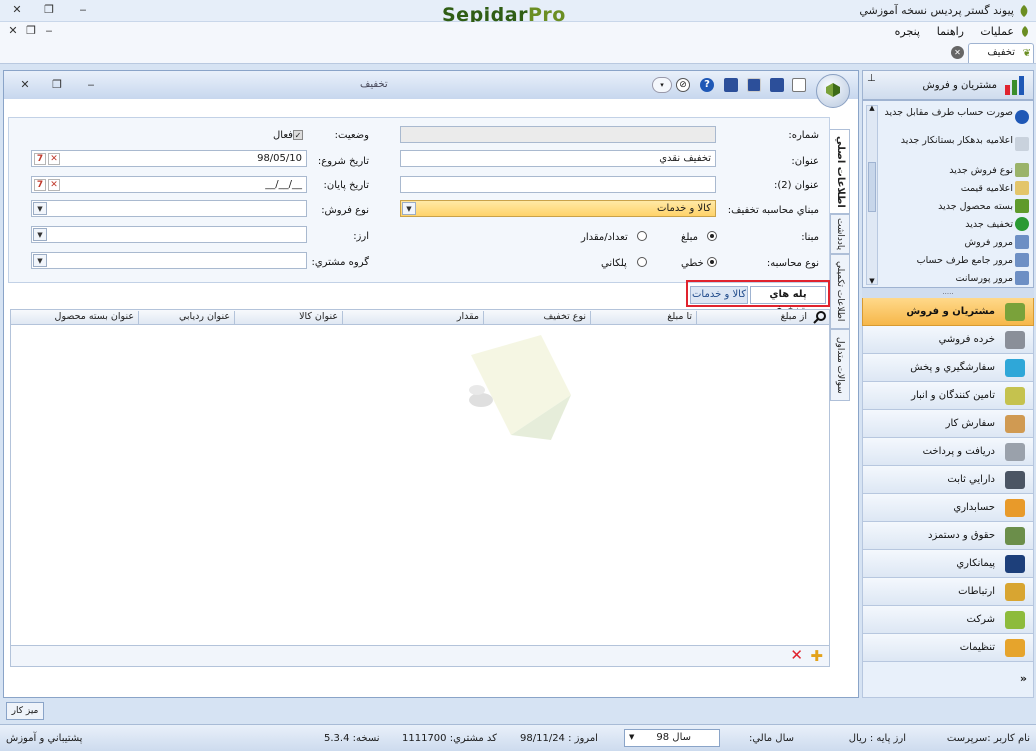 This screenshot has height=751, width=1036. Describe the element at coordinates (298, 135) in the screenshot. I see `active-checkbox: ✓` at that location.